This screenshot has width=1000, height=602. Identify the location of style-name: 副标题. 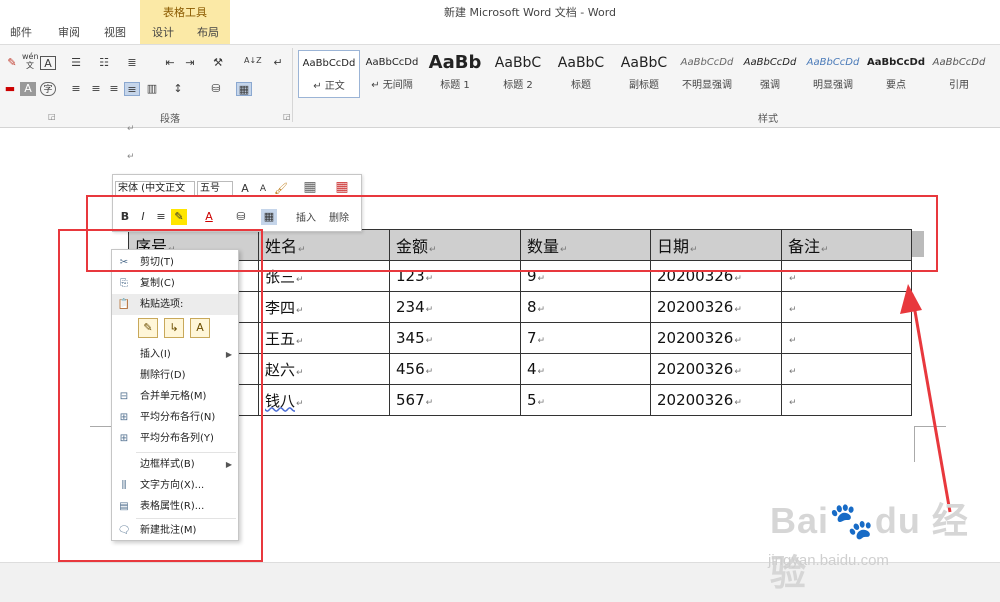
(644, 85).